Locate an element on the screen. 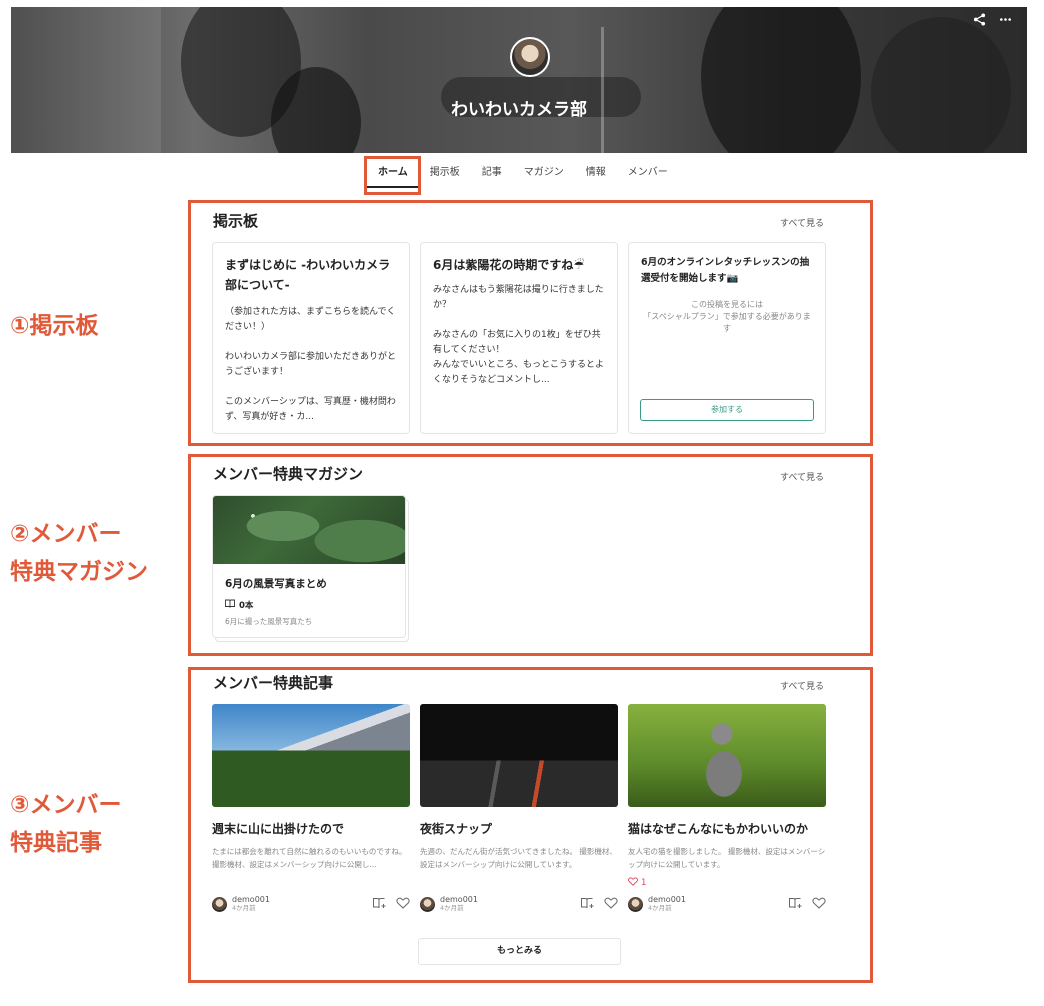 The image size is (1044, 1006). magazine-description: 6月に撮った風景写真たち is located at coordinates (269, 621).